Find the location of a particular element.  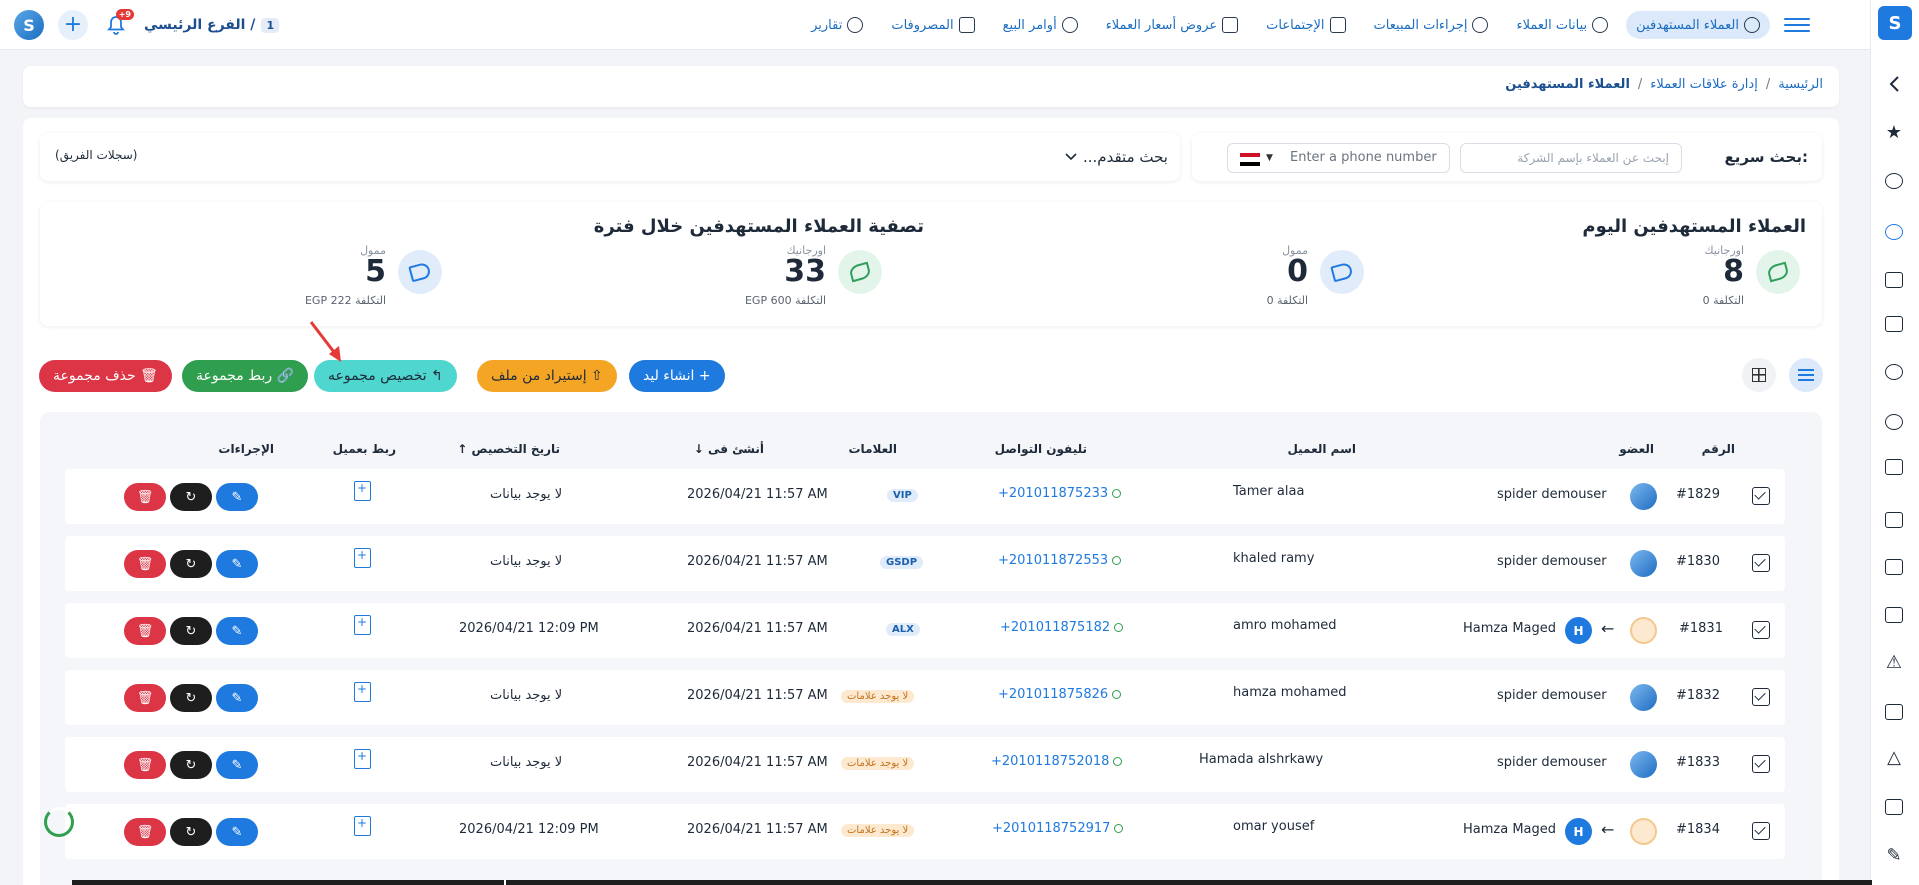

nav-meetings: الإجتماعات is located at coordinates (1305, 25).